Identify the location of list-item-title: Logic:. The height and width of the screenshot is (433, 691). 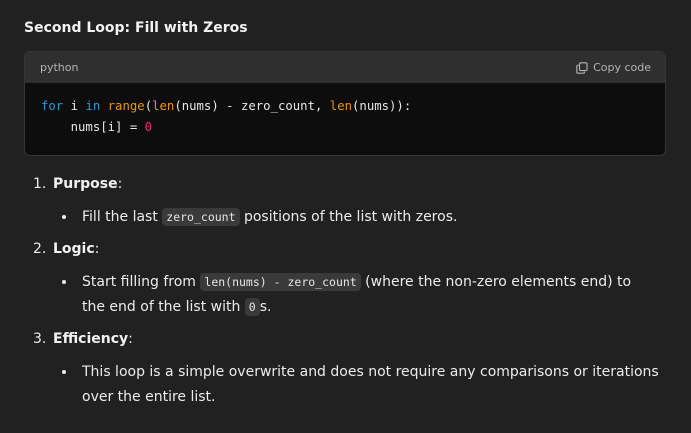
(76, 249).